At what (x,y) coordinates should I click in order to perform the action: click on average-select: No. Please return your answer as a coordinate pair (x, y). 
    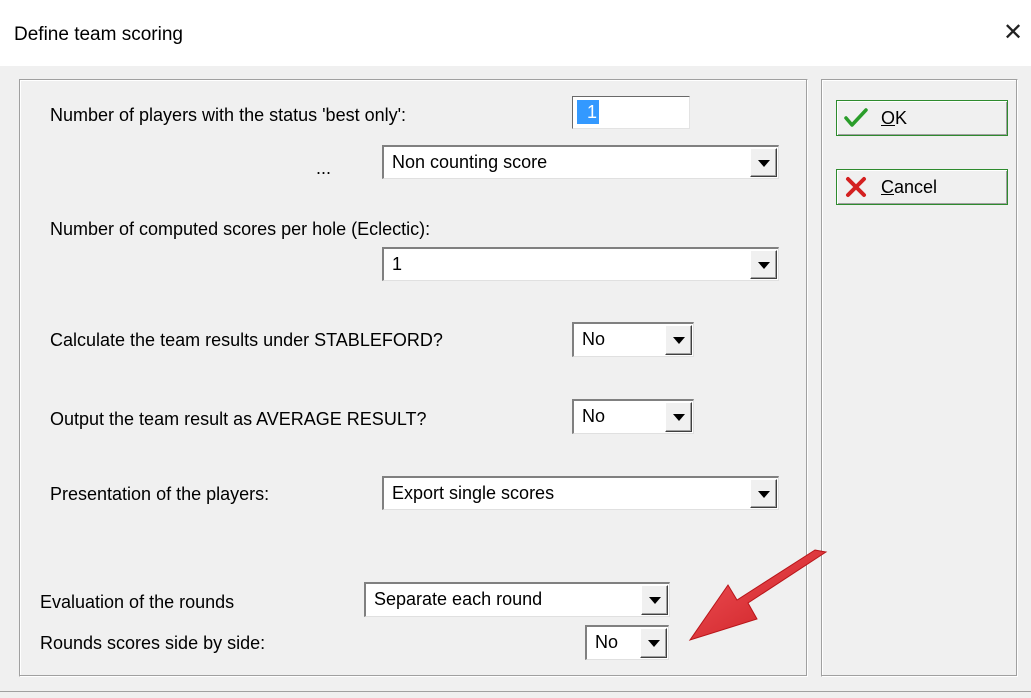
    Looking at the image, I should click on (633, 416).